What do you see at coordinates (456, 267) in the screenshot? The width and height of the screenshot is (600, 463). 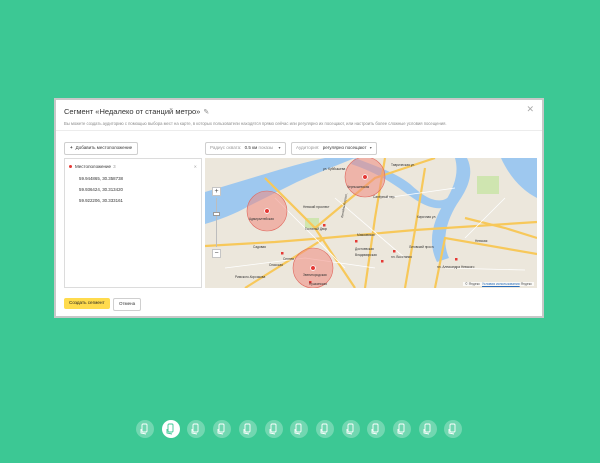 I see `map-label: пл. Александра Невского` at bounding box center [456, 267].